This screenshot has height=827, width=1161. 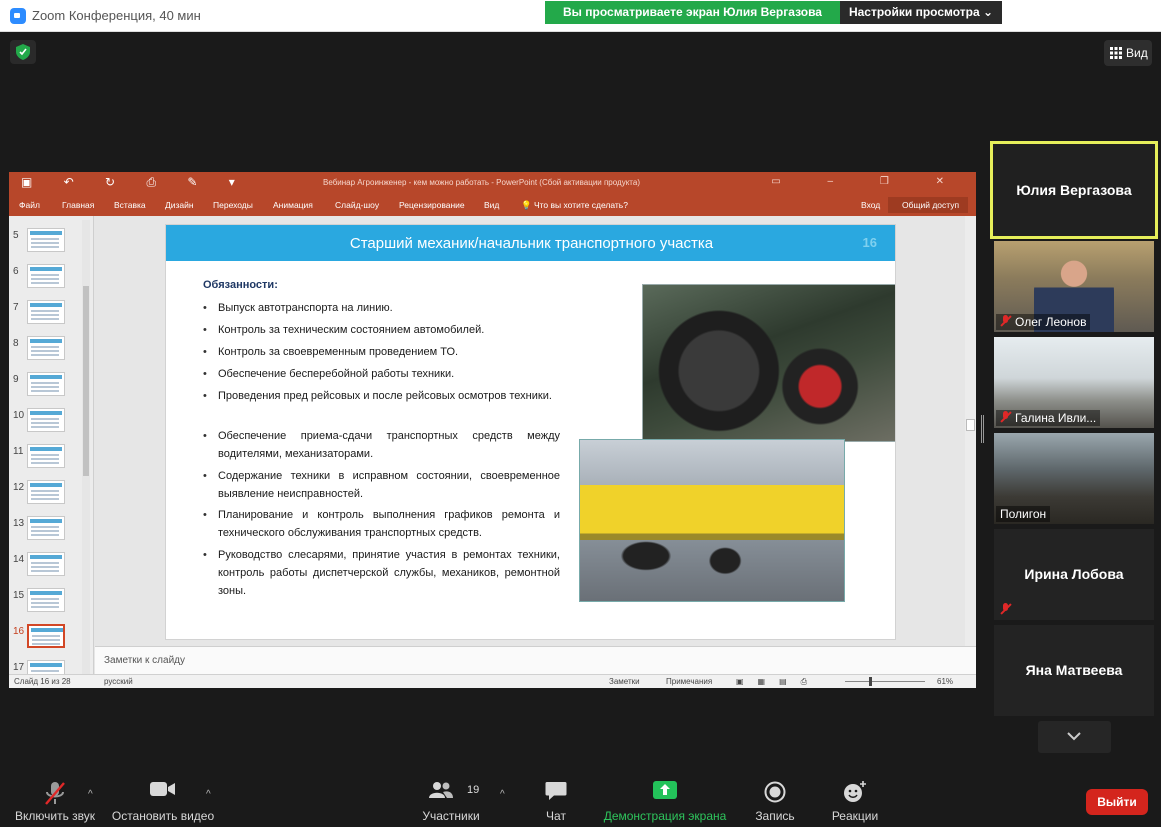 I want to click on audio-options-caret: ^, so click(x=90, y=794).